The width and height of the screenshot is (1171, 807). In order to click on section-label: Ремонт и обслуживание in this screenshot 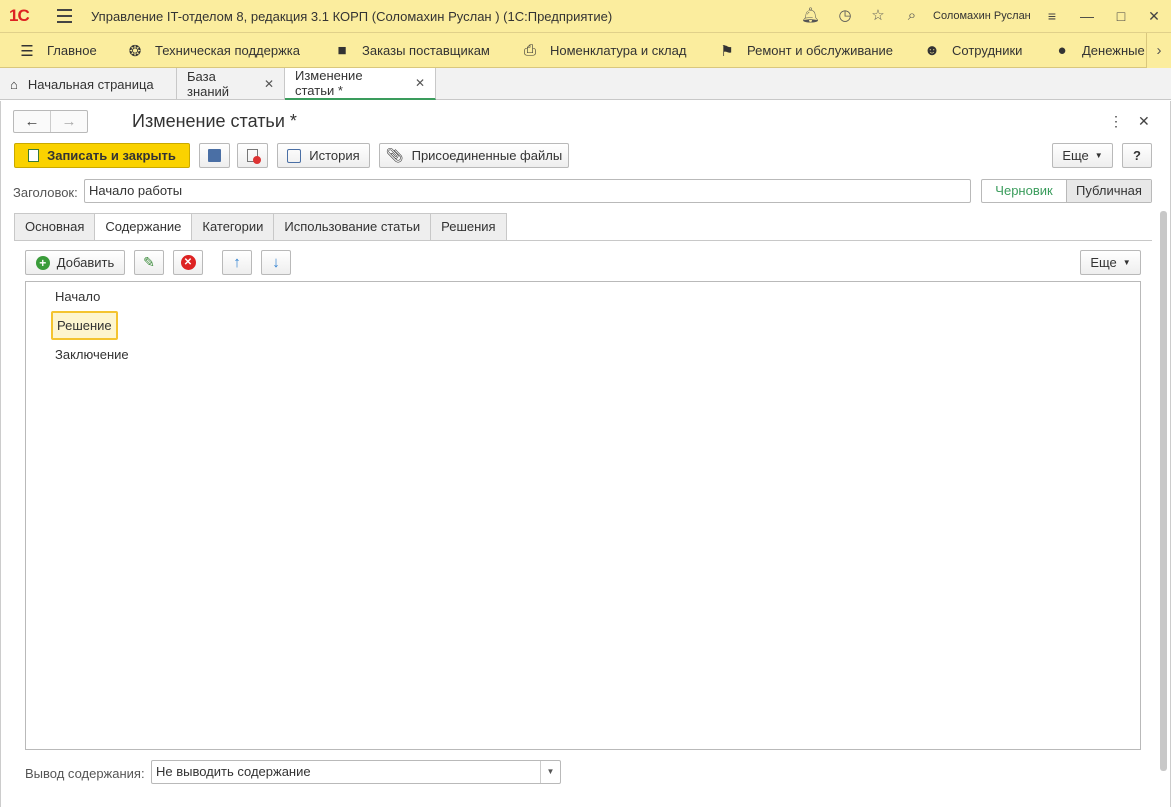, I will do `click(820, 50)`.